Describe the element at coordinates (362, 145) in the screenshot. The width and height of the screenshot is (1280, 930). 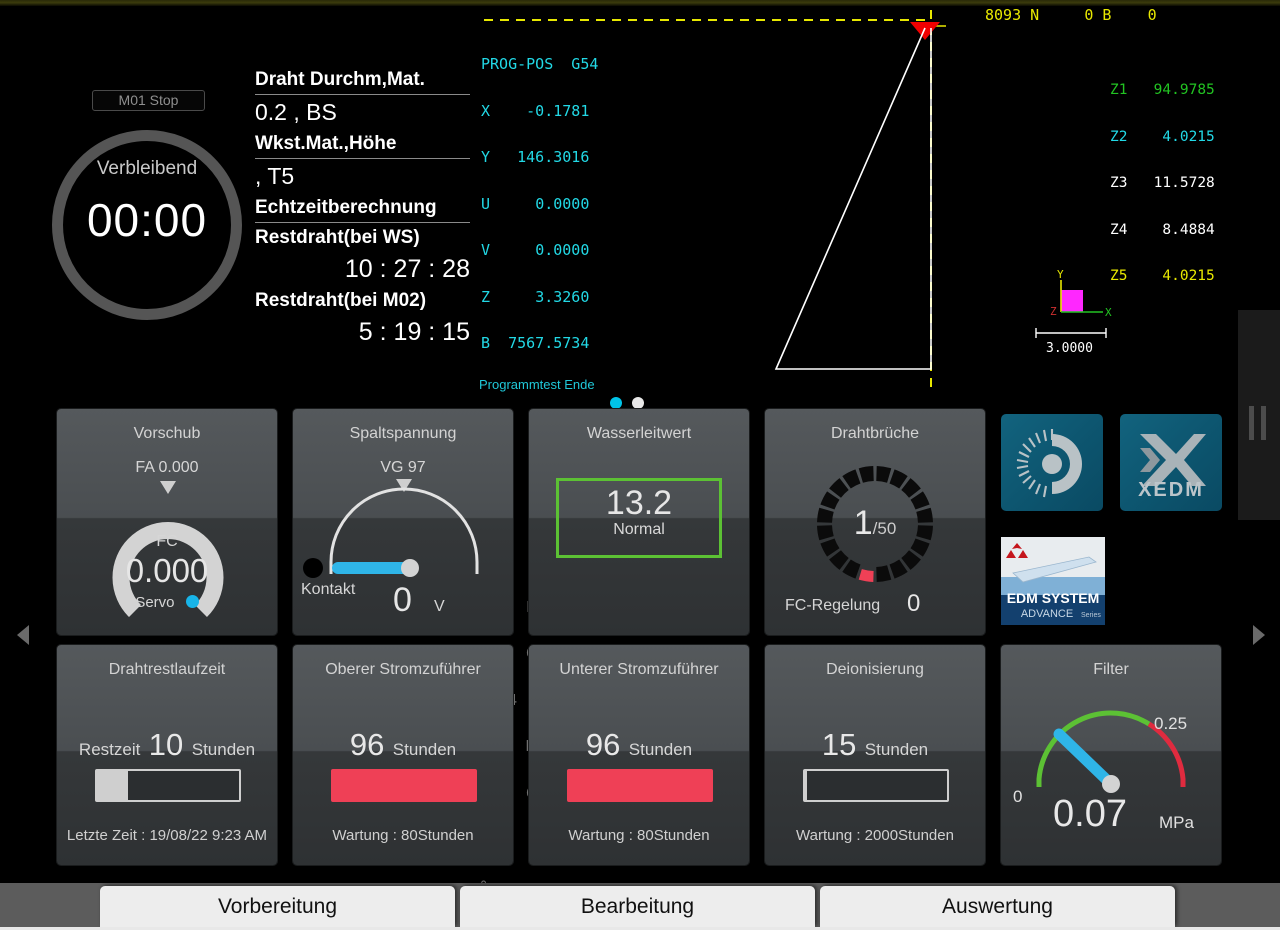
I see `workpiece-header: Wkst.Mat.,Höhe` at that location.